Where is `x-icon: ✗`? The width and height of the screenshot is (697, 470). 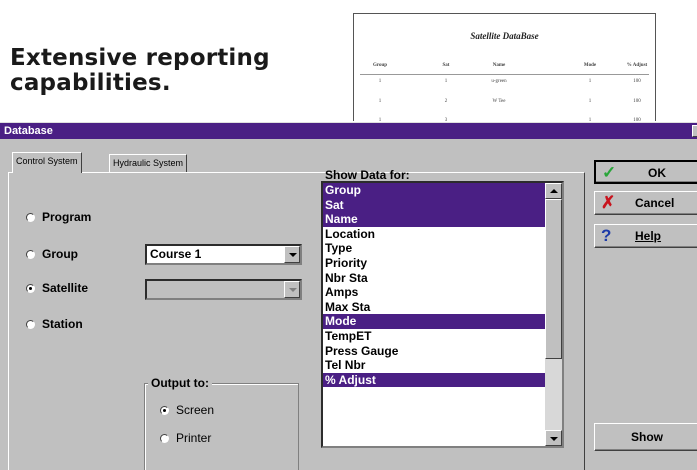
x-icon: ✗ is located at coordinates (608, 202).